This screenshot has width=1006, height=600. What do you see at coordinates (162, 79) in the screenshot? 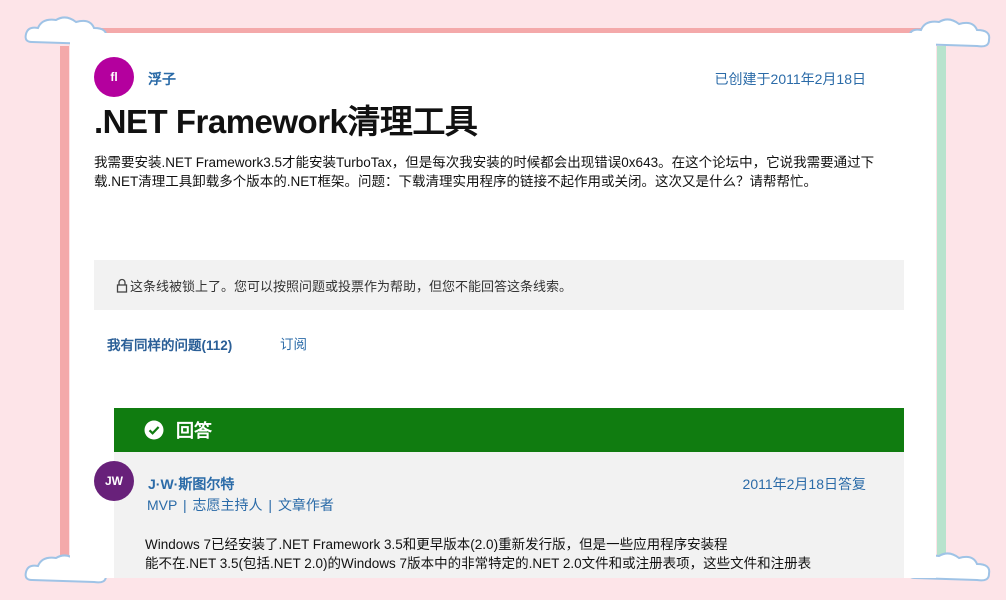
I see `question-author-link: 浮子` at bounding box center [162, 79].